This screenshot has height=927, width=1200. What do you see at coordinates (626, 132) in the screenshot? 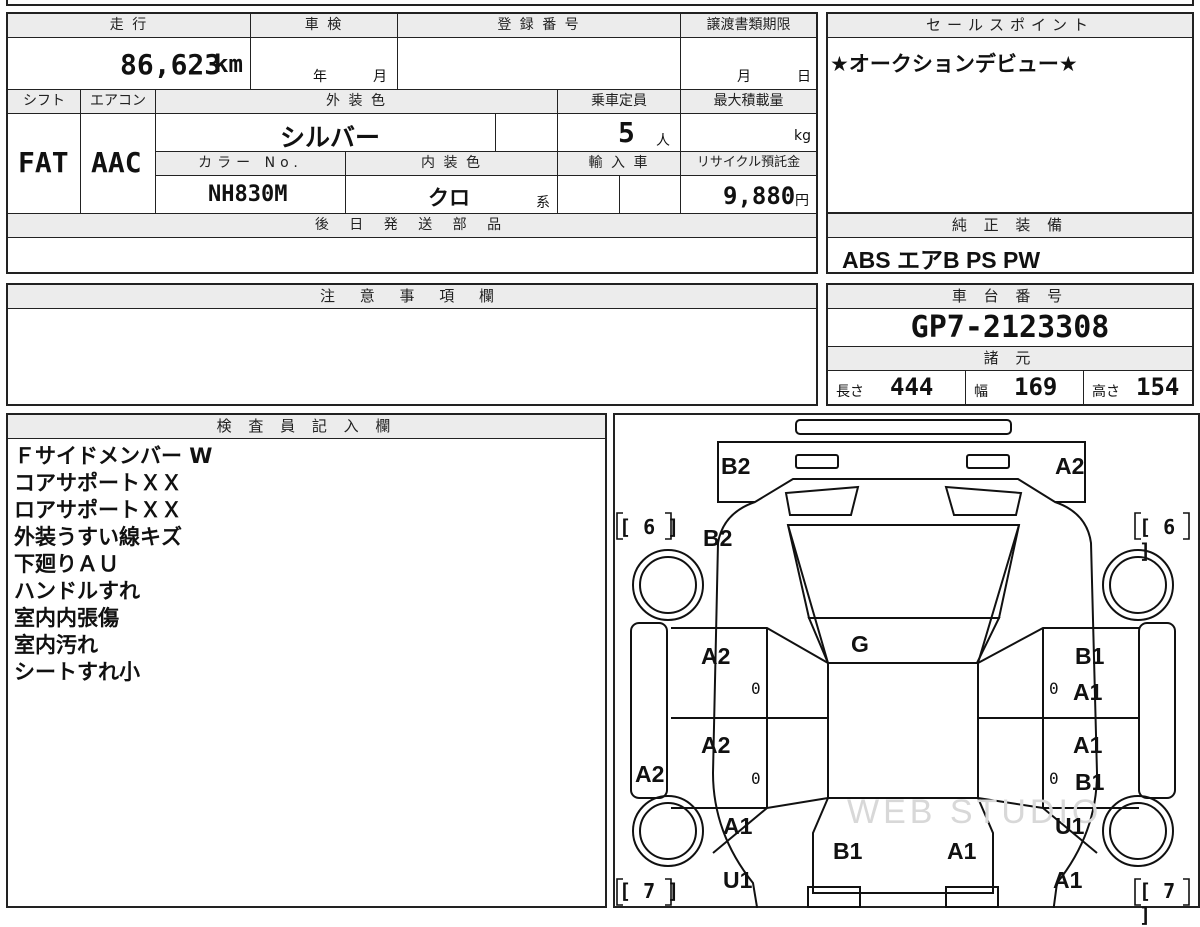
I see `capacity-value: 5` at bounding box center [626, 132].